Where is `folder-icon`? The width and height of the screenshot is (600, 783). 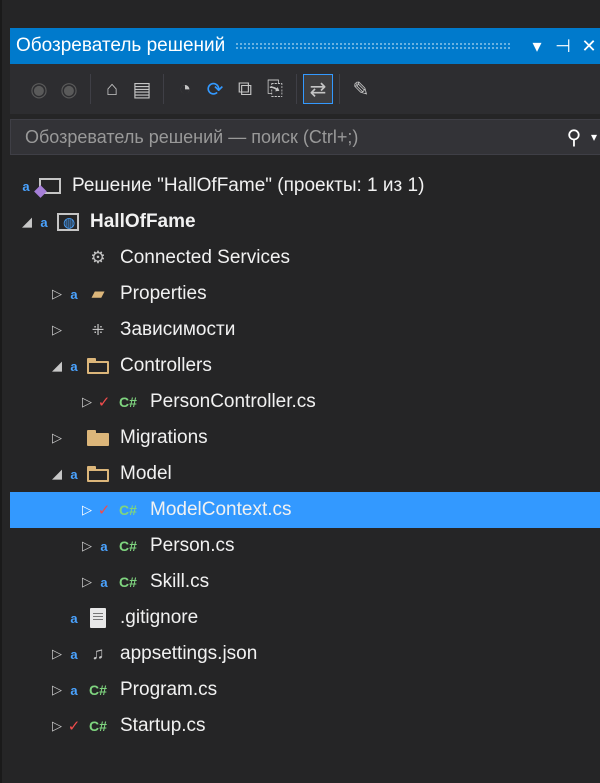
folder-icon is located at coordinates (98, 438).